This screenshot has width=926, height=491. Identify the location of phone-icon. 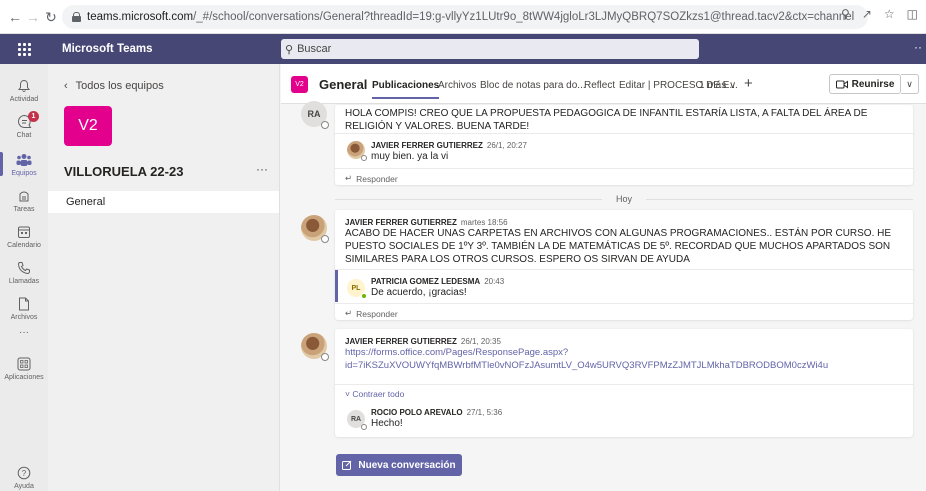
(24, 268).